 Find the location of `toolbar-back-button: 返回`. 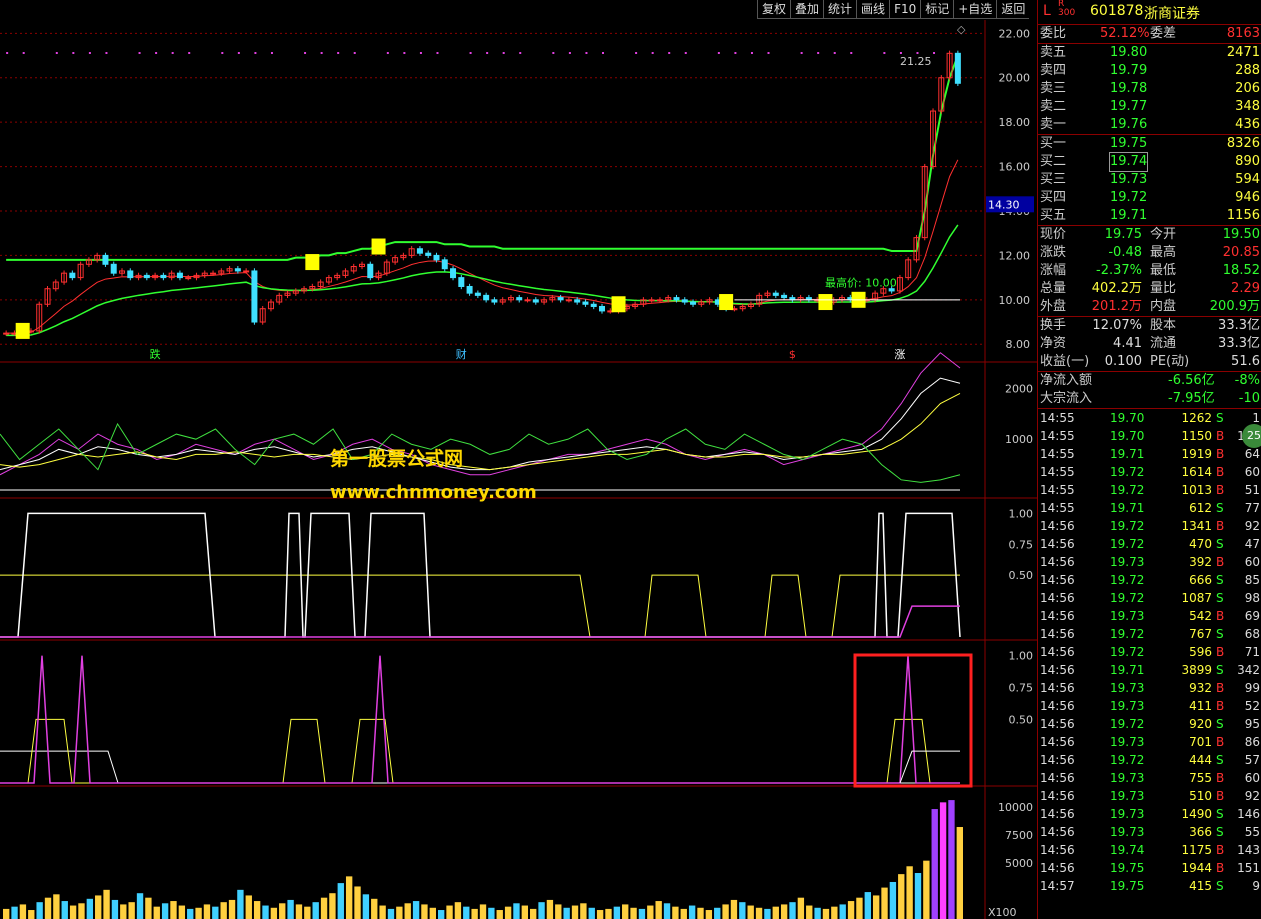

toolbar-back-button: 返回 is located at coordinates (1013, 9).